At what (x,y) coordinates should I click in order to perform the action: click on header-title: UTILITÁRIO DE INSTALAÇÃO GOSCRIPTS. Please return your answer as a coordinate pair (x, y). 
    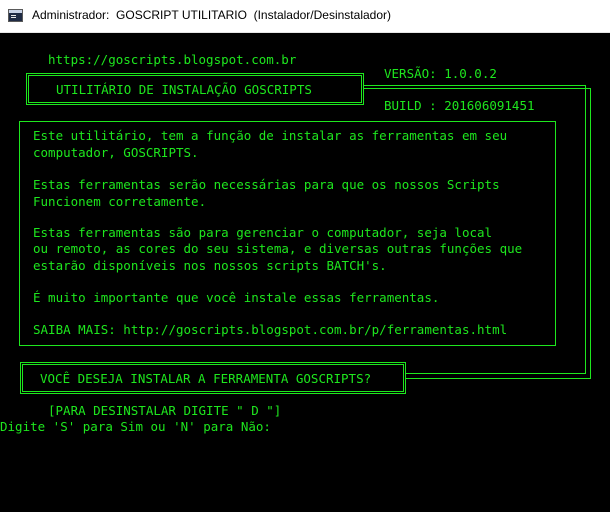
    Looking at the image, I should click on (184, 89).